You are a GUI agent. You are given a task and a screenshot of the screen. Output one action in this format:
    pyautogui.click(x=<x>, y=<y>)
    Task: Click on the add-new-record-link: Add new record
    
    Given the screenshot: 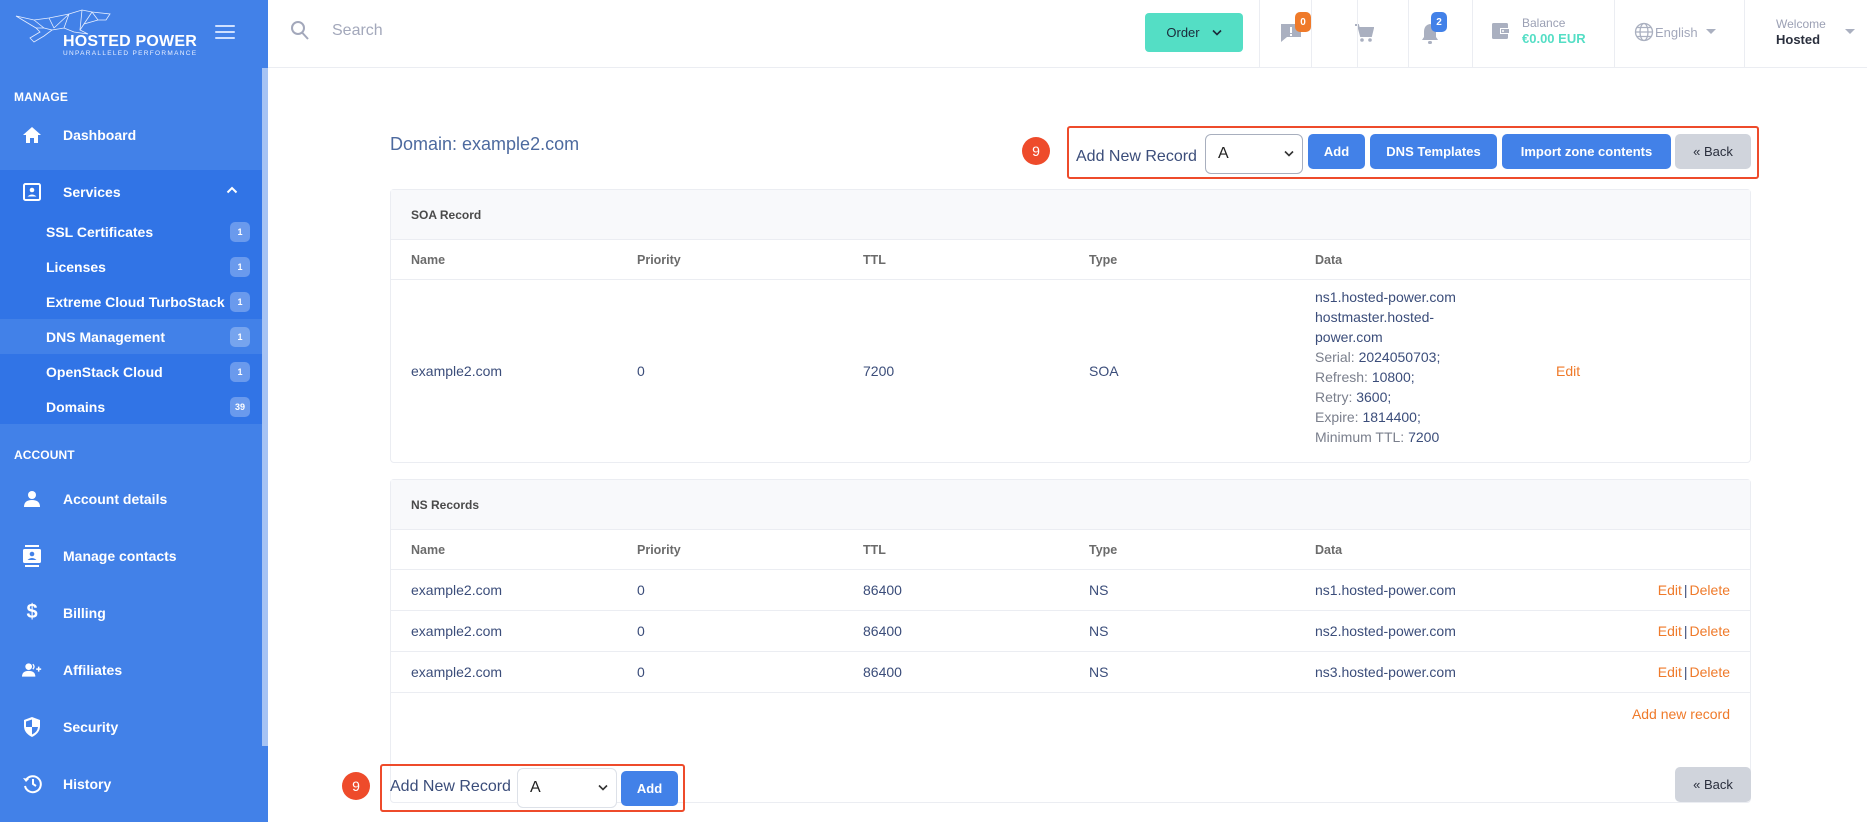 What is the action you would take?
    pyautogui.click(x=1681, y=714)
    